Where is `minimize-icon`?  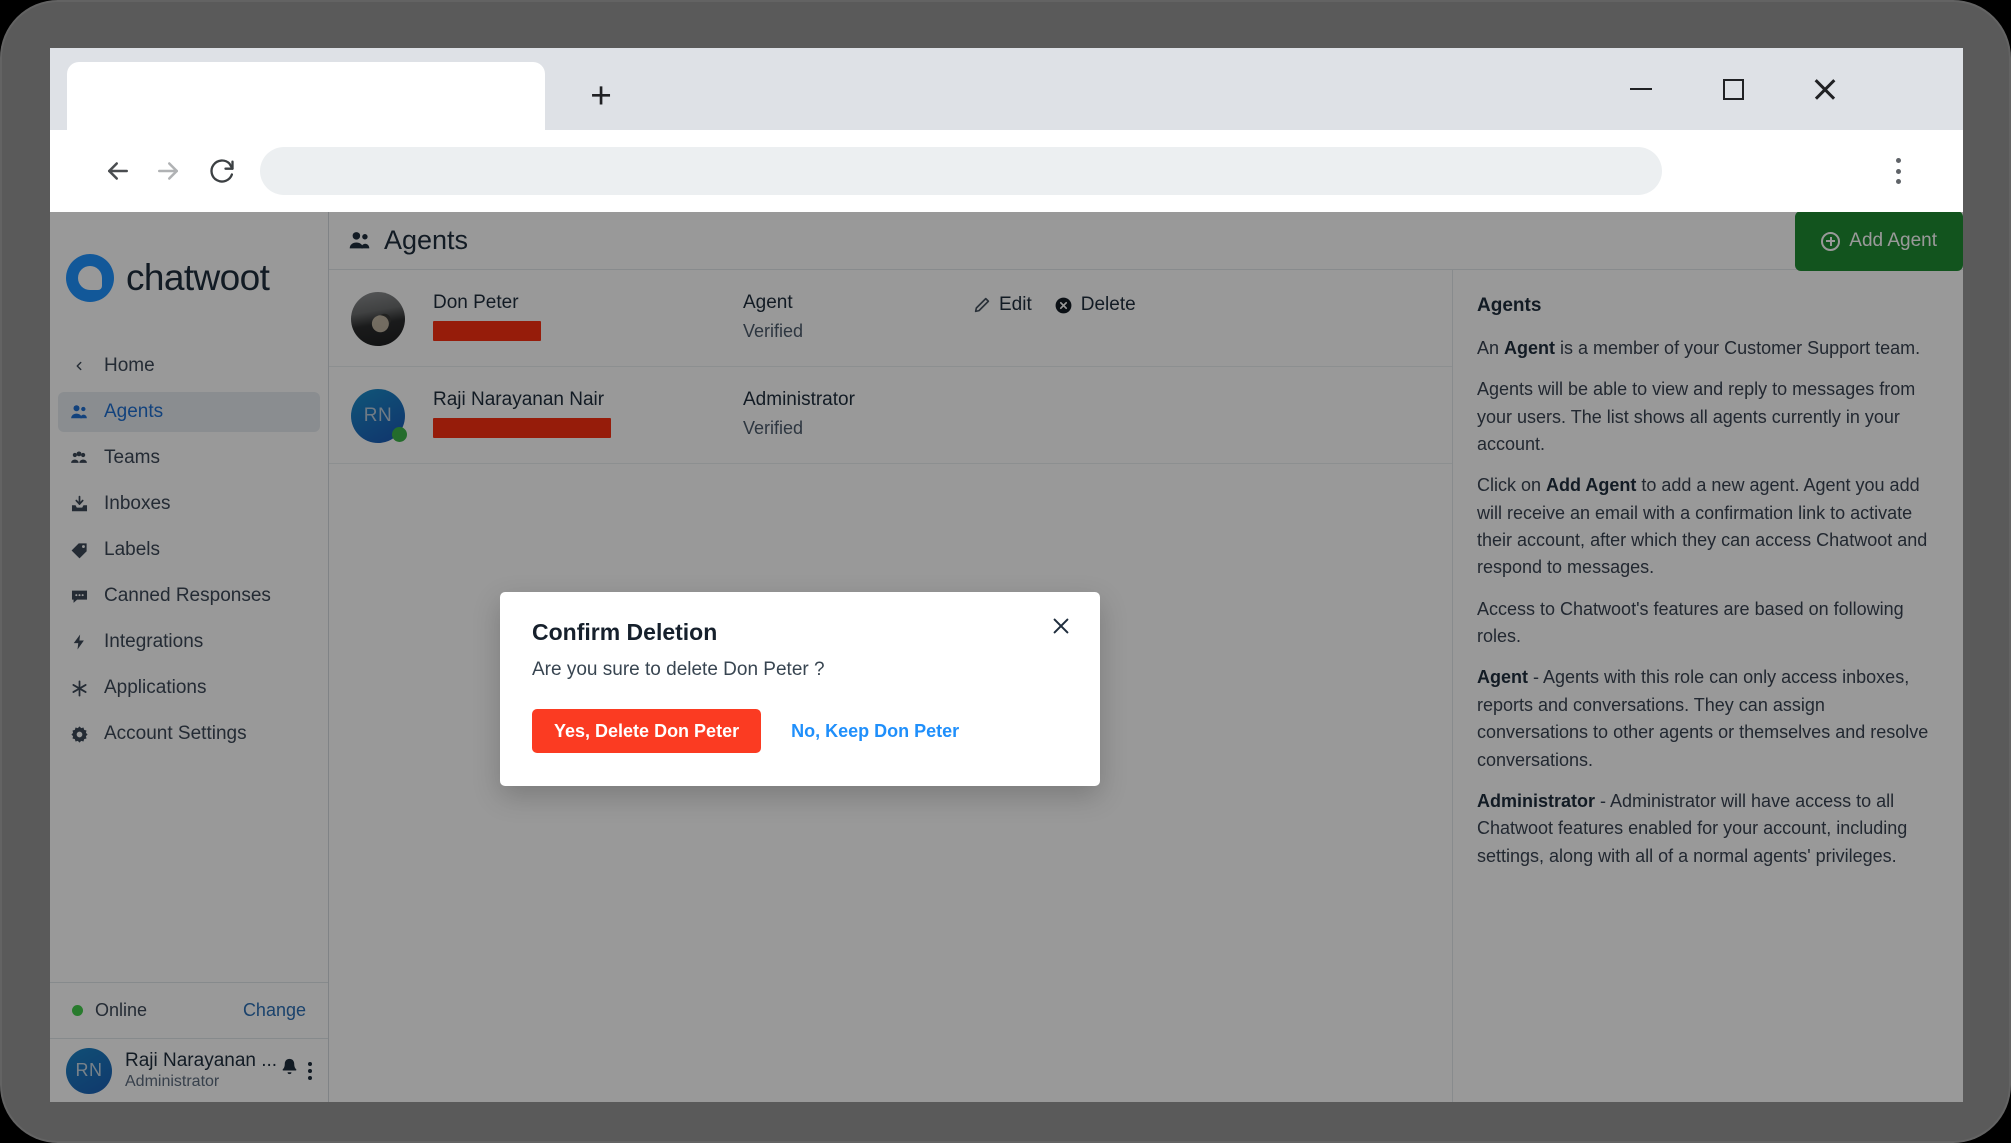 minimize-icon is located at coordinates (1641, 89).